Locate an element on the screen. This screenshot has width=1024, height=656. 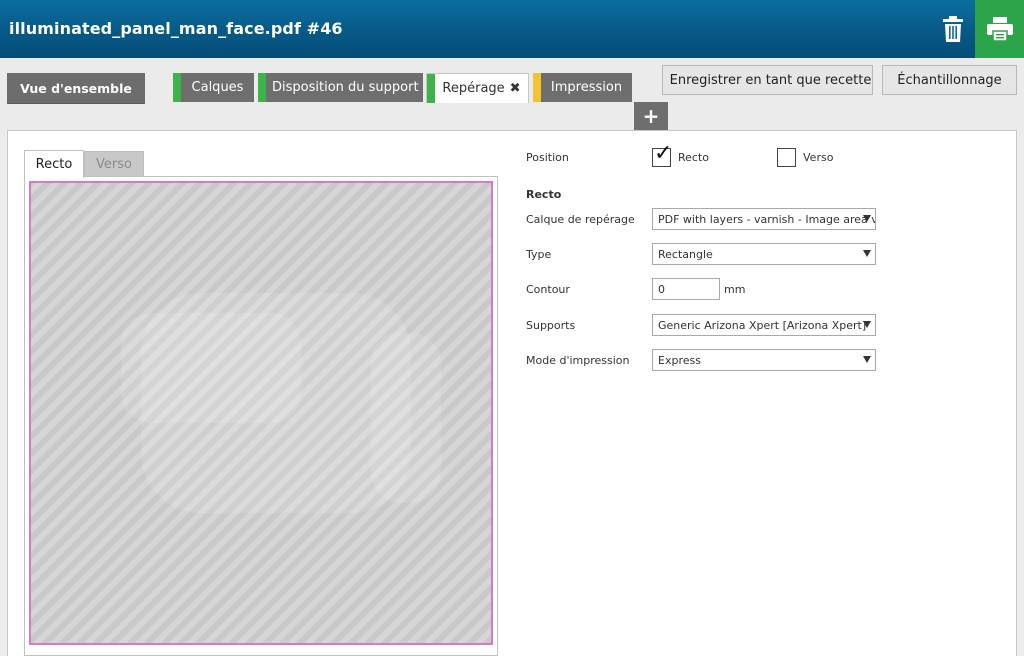
tab-registration-content: Repérage ✖ is located at coordinates (481, 88).